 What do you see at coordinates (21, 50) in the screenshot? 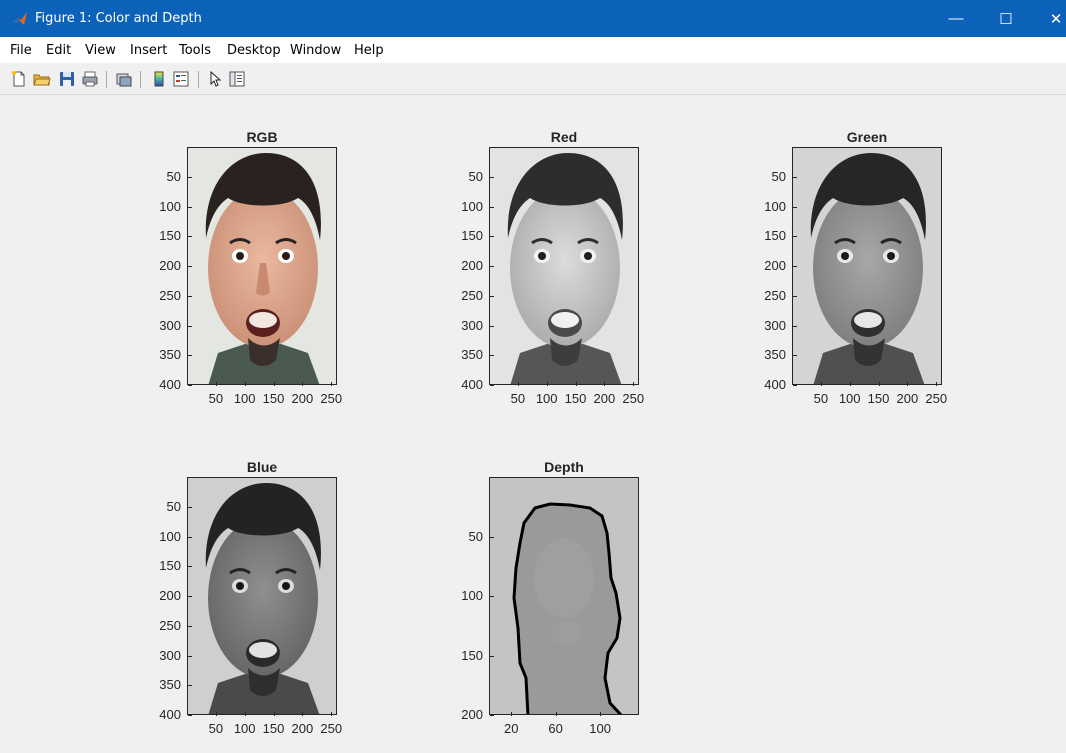
I see `menu-file: File` at bounding box center [21, 50].